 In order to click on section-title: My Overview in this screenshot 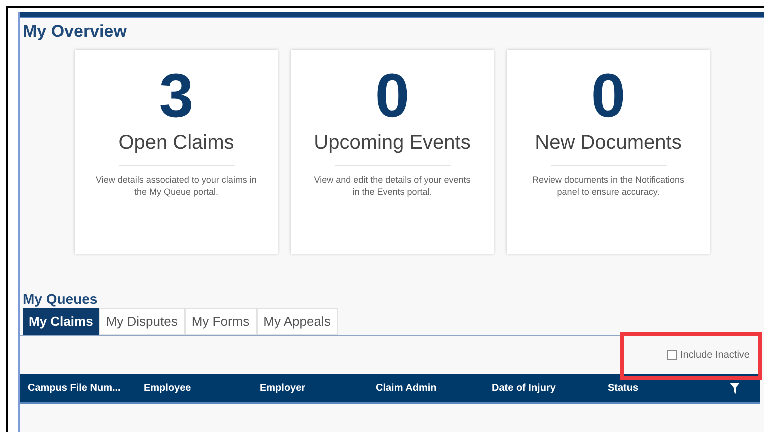, I will do `click(75, 32)`.